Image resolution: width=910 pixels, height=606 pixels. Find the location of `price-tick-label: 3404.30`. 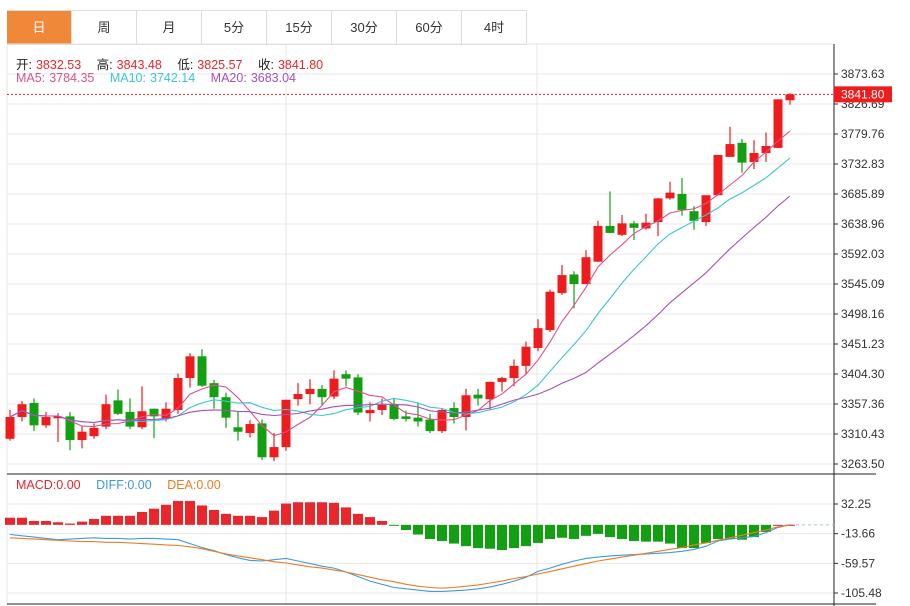

price-tick-label: 3404.30 is located at coordinates (863, 374).